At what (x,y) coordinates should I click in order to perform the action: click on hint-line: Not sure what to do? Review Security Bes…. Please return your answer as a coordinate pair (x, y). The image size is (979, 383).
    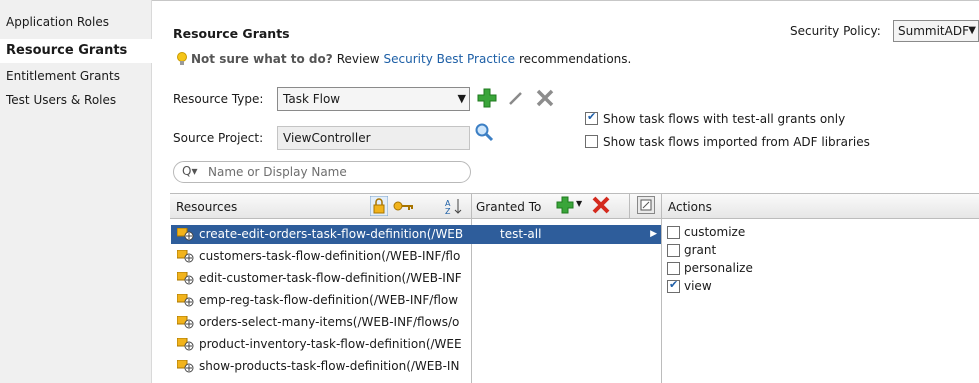
    Looking at the image, I should click on (403, 59).